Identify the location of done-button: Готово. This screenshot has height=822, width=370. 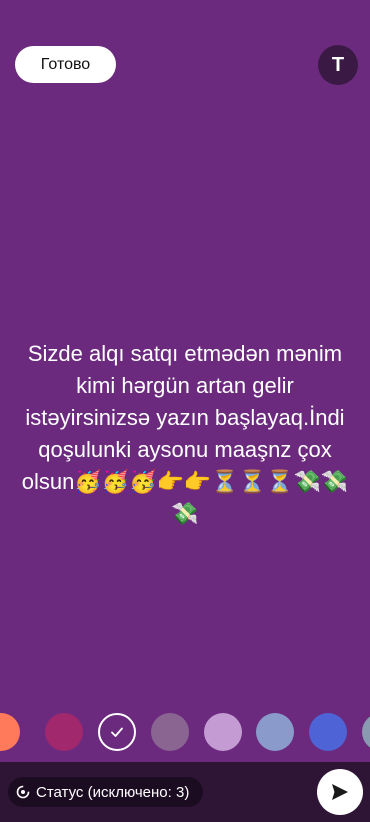
(65, 64).